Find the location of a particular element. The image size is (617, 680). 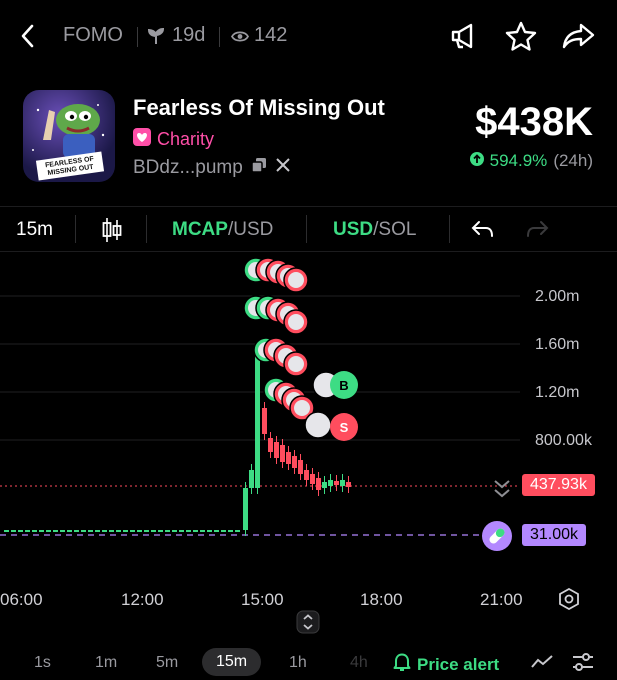

timeframe-1h: 1h is located at coordinates (298, 663).